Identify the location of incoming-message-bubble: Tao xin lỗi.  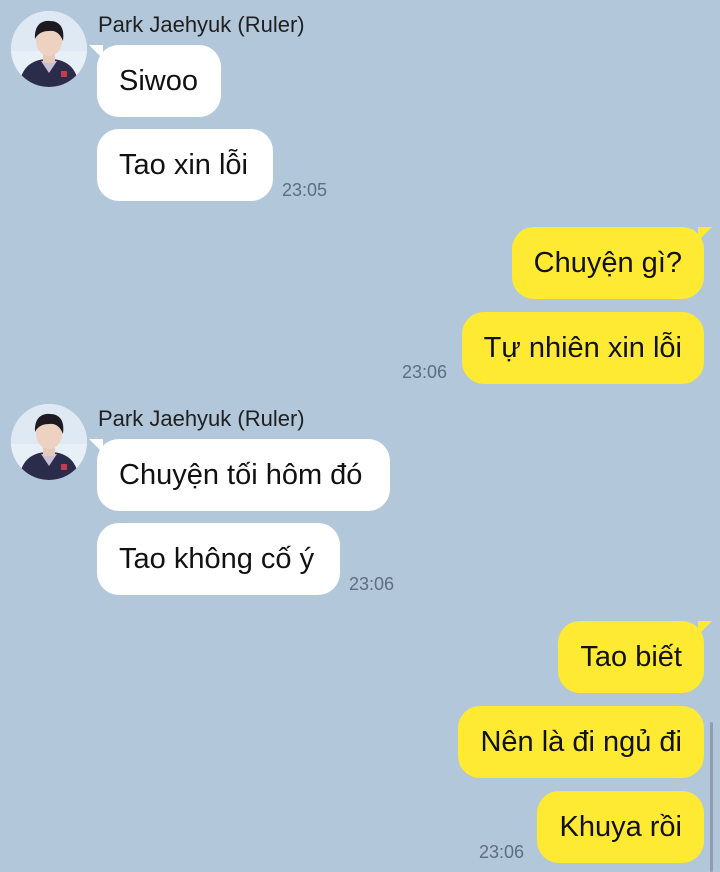
(185, 165).